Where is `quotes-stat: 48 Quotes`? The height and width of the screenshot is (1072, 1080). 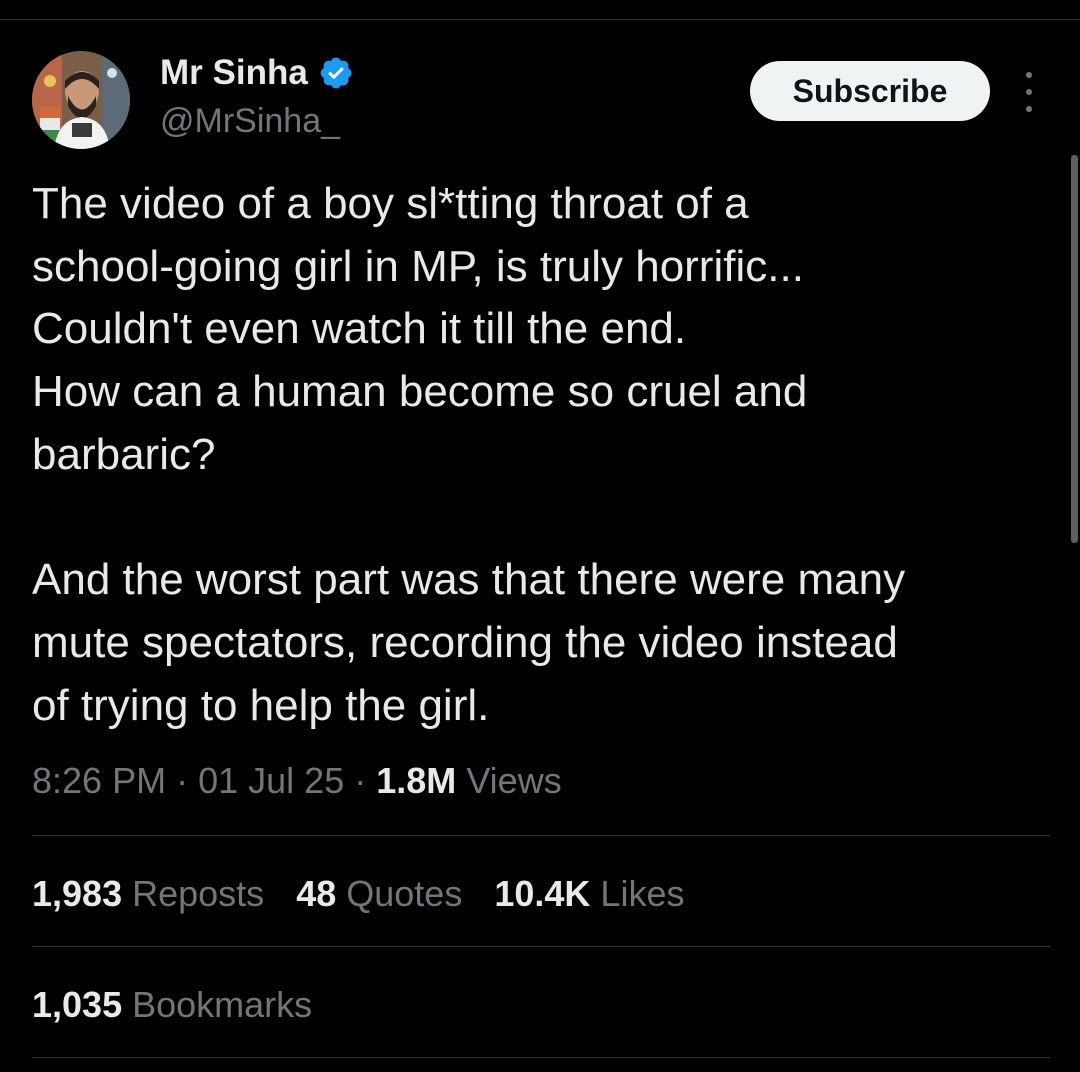
quotes-stat: 48 Quotes is located at coordinates (379, 894).